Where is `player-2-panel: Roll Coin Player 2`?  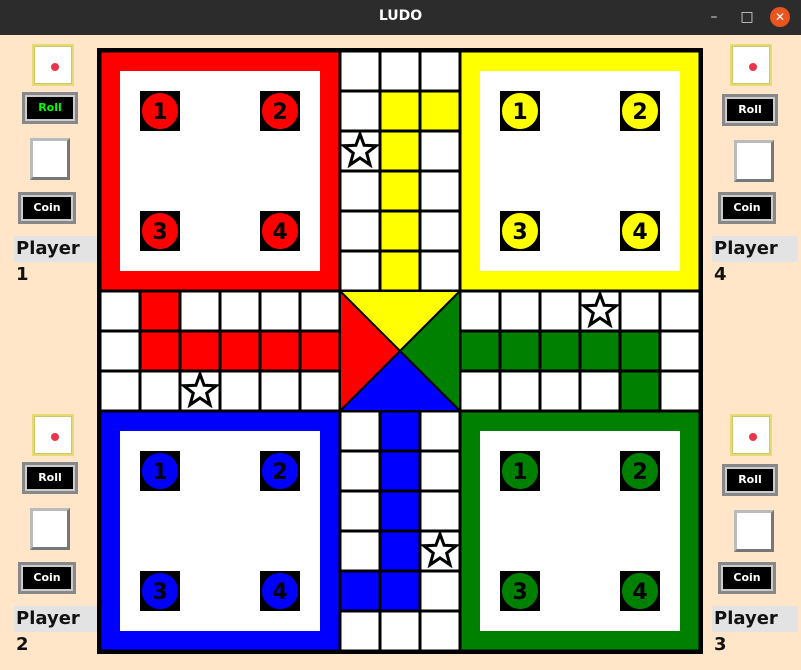 player-2-panel: Roll Coin Player 2 is located at coordinates (55, 540).